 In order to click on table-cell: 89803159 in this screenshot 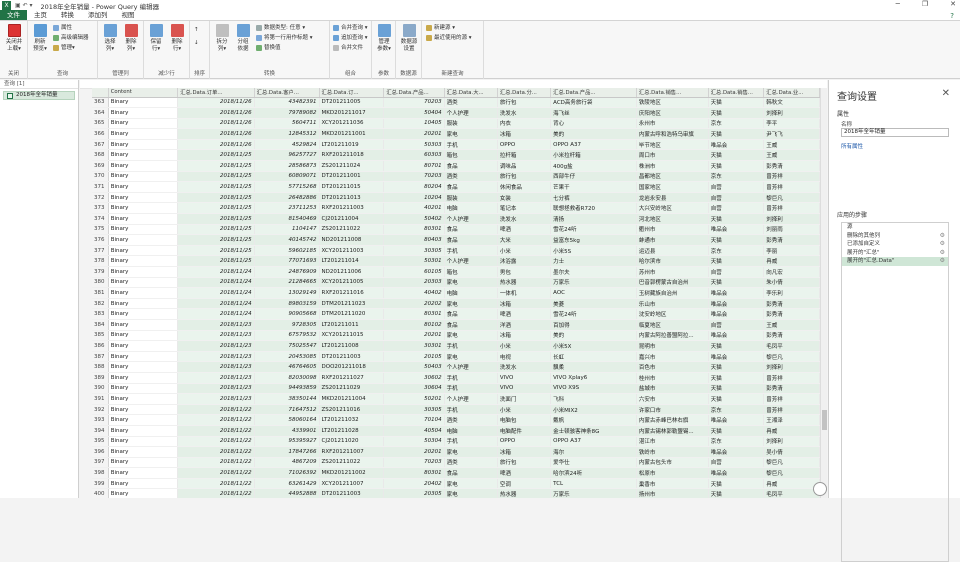, I will do `click(287, 304)`.